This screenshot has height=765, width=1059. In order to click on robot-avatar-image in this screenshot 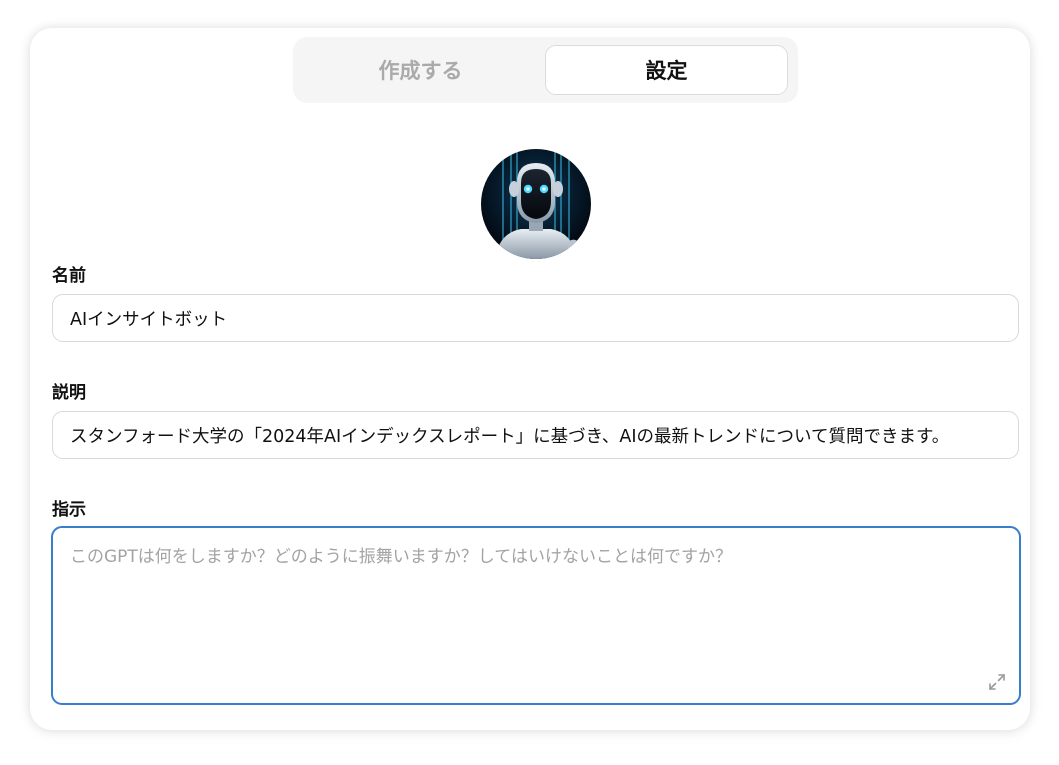, I will do `click(536, 204)`.